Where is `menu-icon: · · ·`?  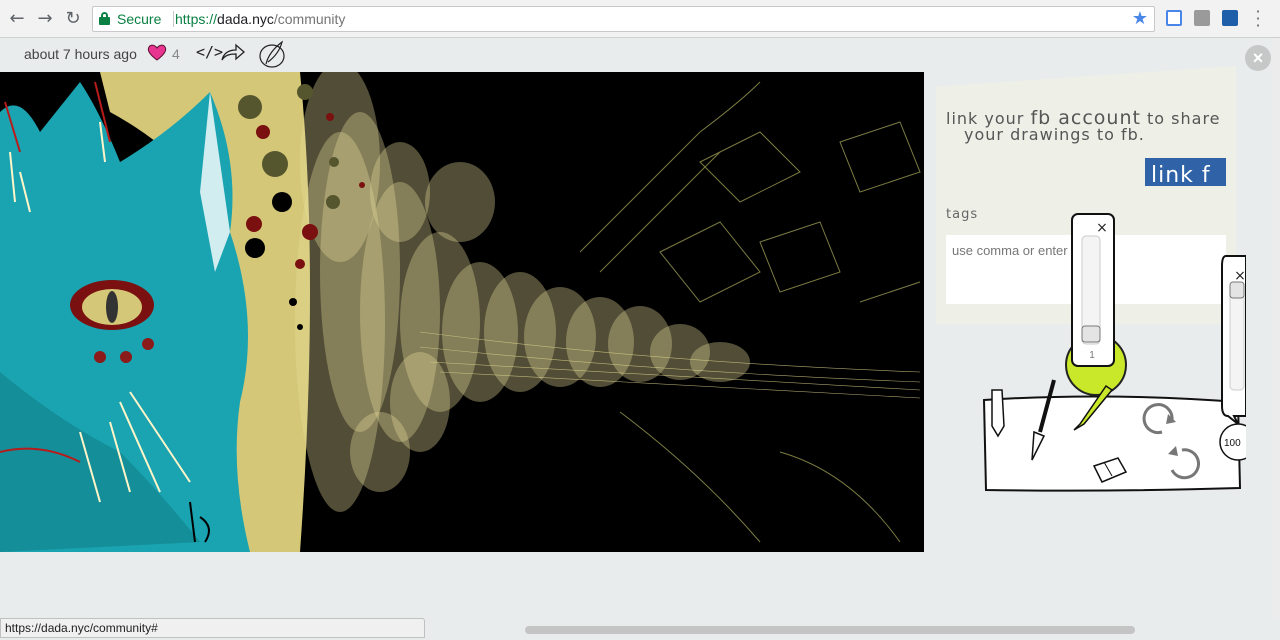
menu-icon: · · · is located at coordinates (1258, 19).